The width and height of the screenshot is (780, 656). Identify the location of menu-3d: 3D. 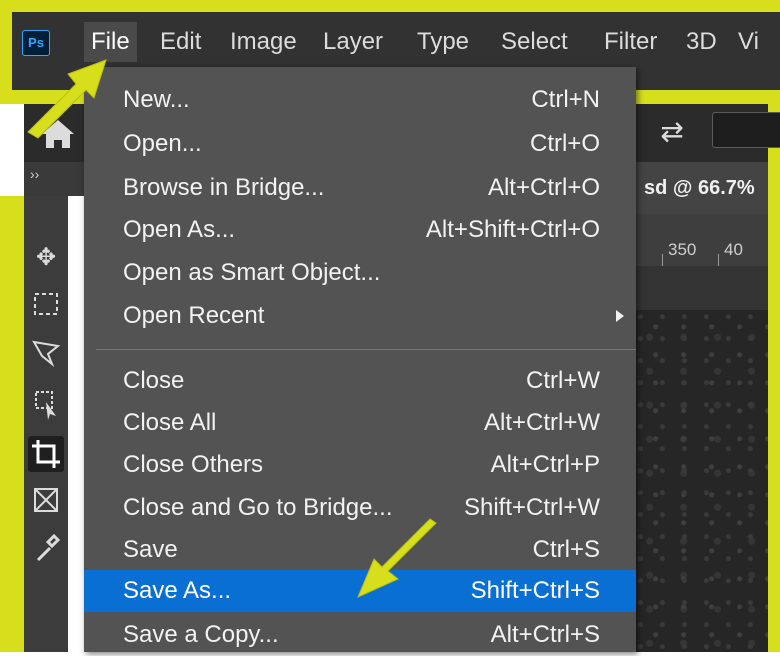
(701, 42).